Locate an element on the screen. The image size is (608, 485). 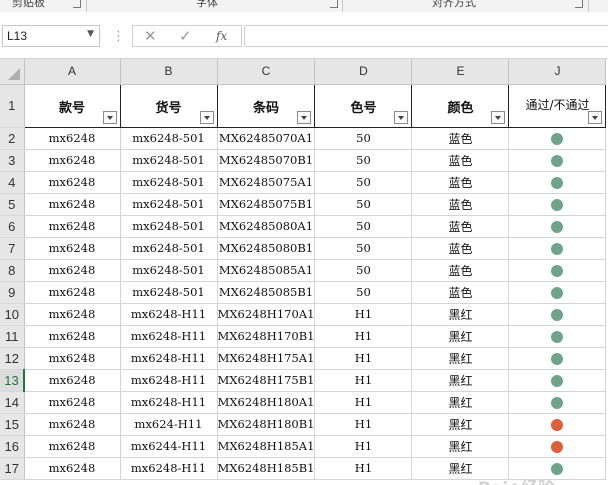
row-header: 3 is located at coordinates (12, 160).